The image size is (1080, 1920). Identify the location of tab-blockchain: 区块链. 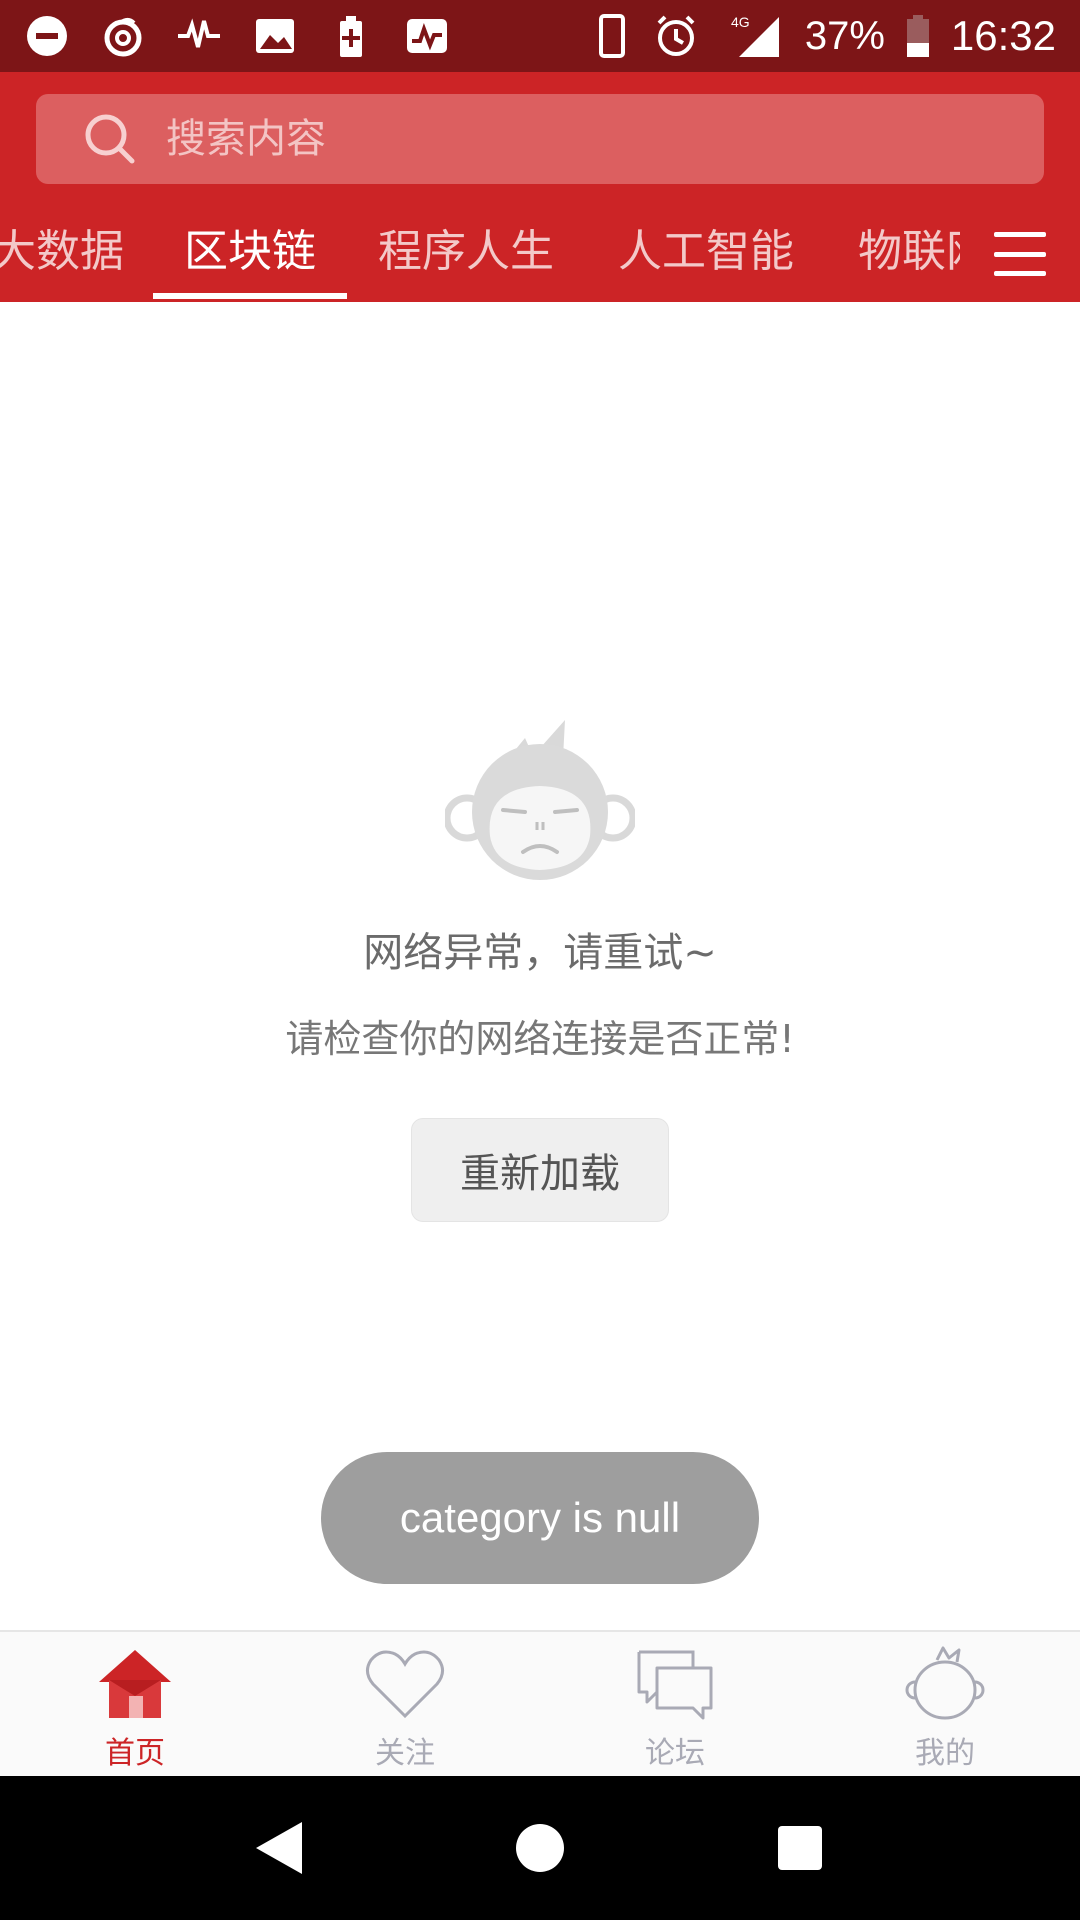
(250, 252).